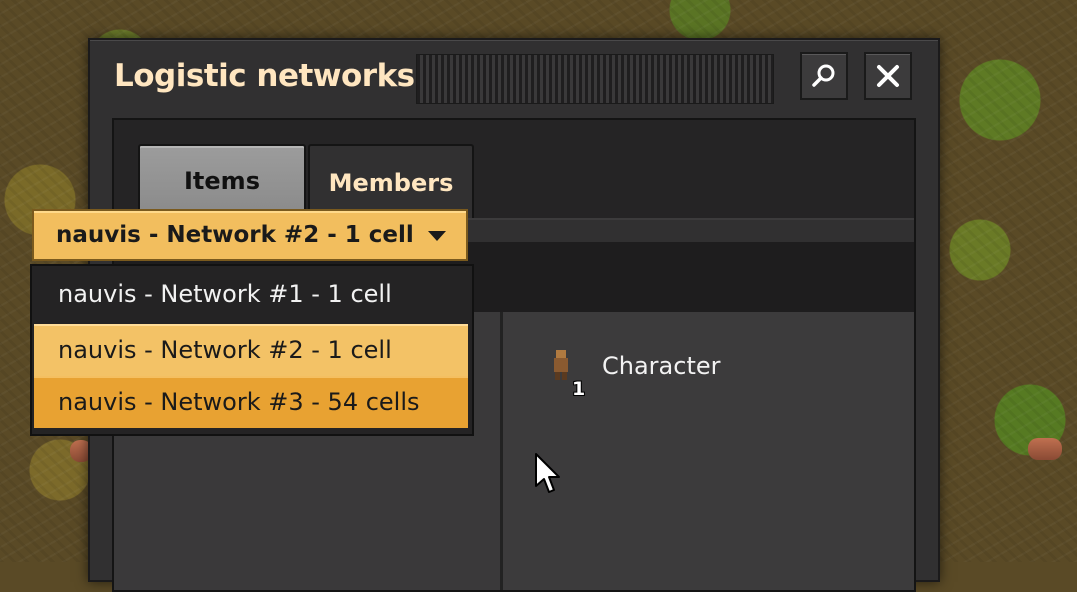 The width and height of the screenshot is (1077, 592). Describe the element at coordinates (561, 365) in the screenshot. I see `character-icon` at that location.